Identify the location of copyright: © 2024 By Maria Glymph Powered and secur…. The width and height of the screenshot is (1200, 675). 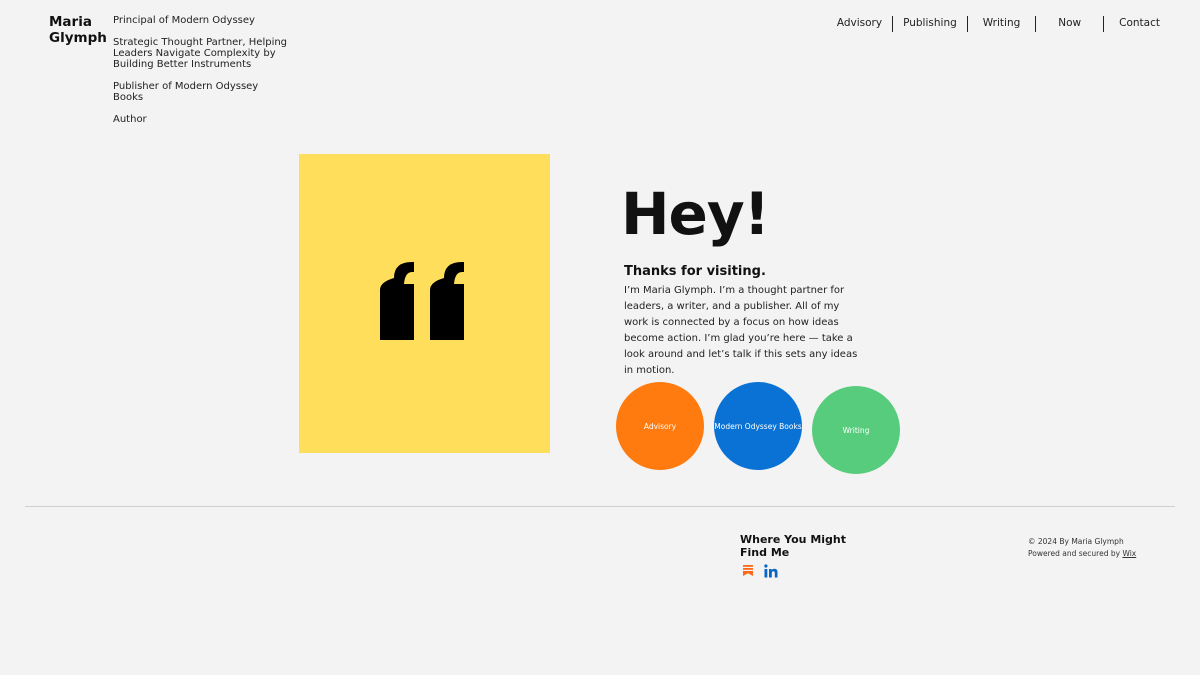
(1082, 548).